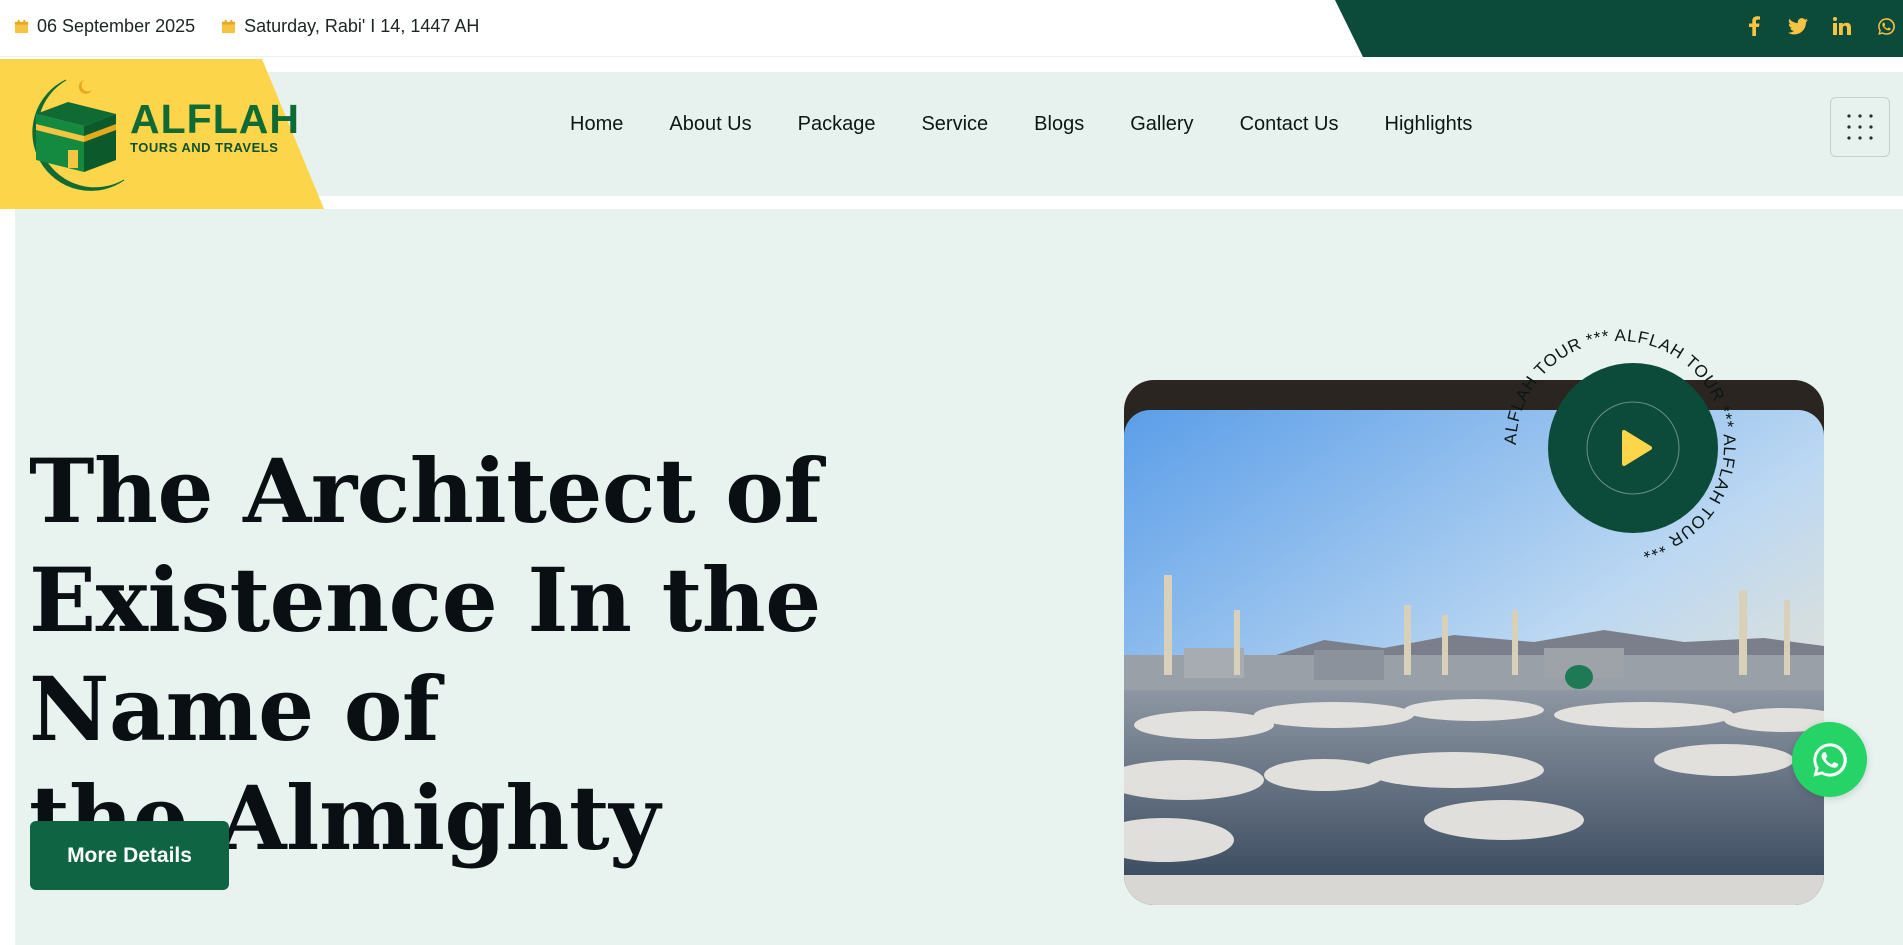 The width and height of the screenshot is (1903, 945). What do you see at coordinates (129, 855) in the screenshot?
I see `more-details-button: More Details` at bounding box center [129, 855].